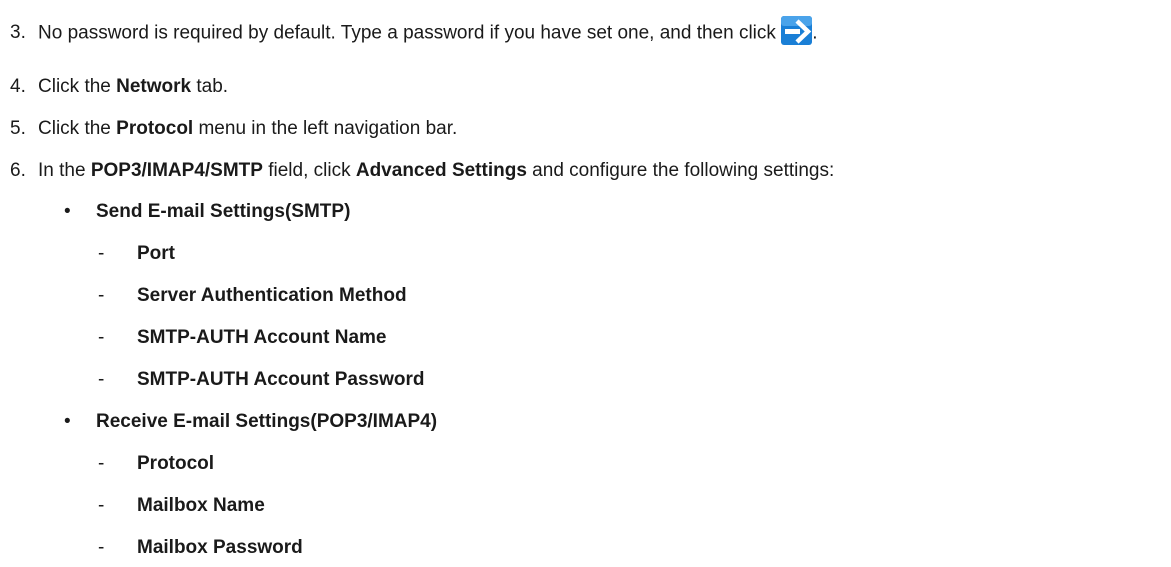 Image resolution: width=1171 pixels, height=567 pixels. What do you see at coordinates (176, 170) in the screenshot?
I see `step-bold-term: POP3/IMAP4/SMTP` at bounding box center [176, 170].